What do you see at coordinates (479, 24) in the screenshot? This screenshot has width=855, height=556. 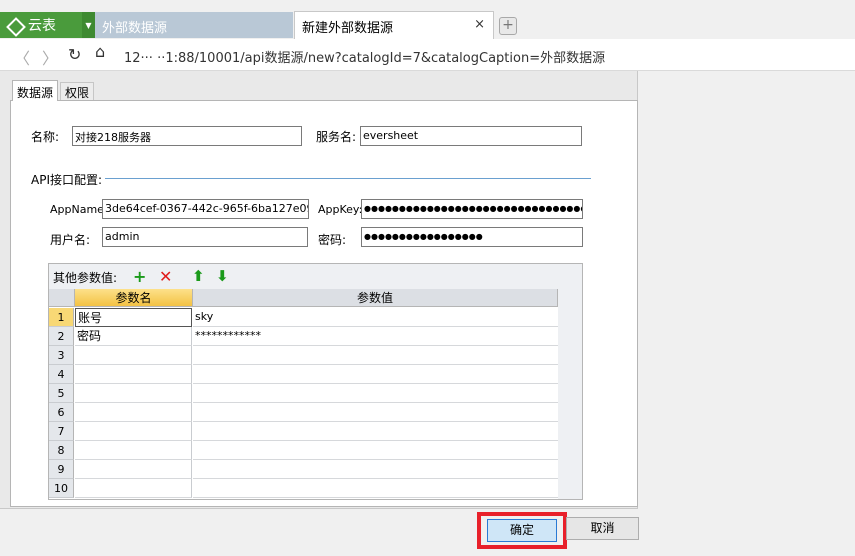 I see `close-tab-icon: ×` at bounding box center [479, 24].